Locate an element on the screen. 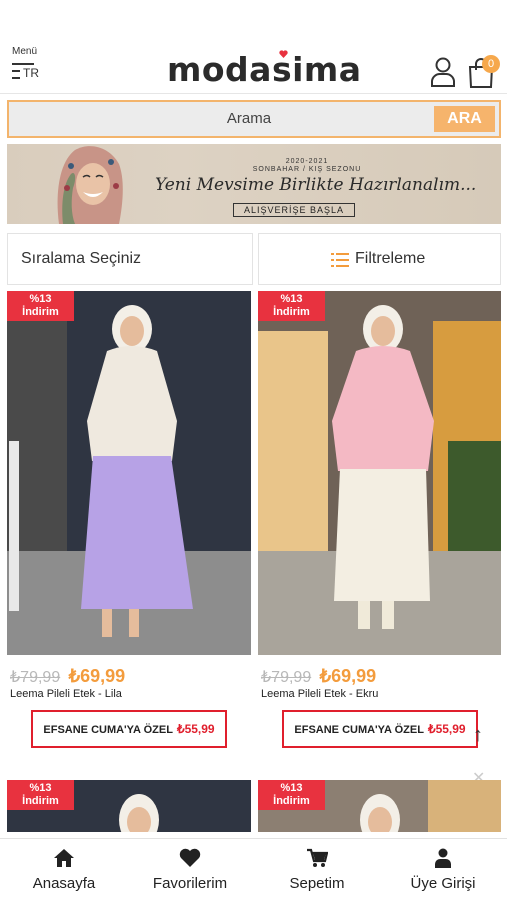  product-name: Leema Pileli Etek - Lila is located at coordinates (66, 694).